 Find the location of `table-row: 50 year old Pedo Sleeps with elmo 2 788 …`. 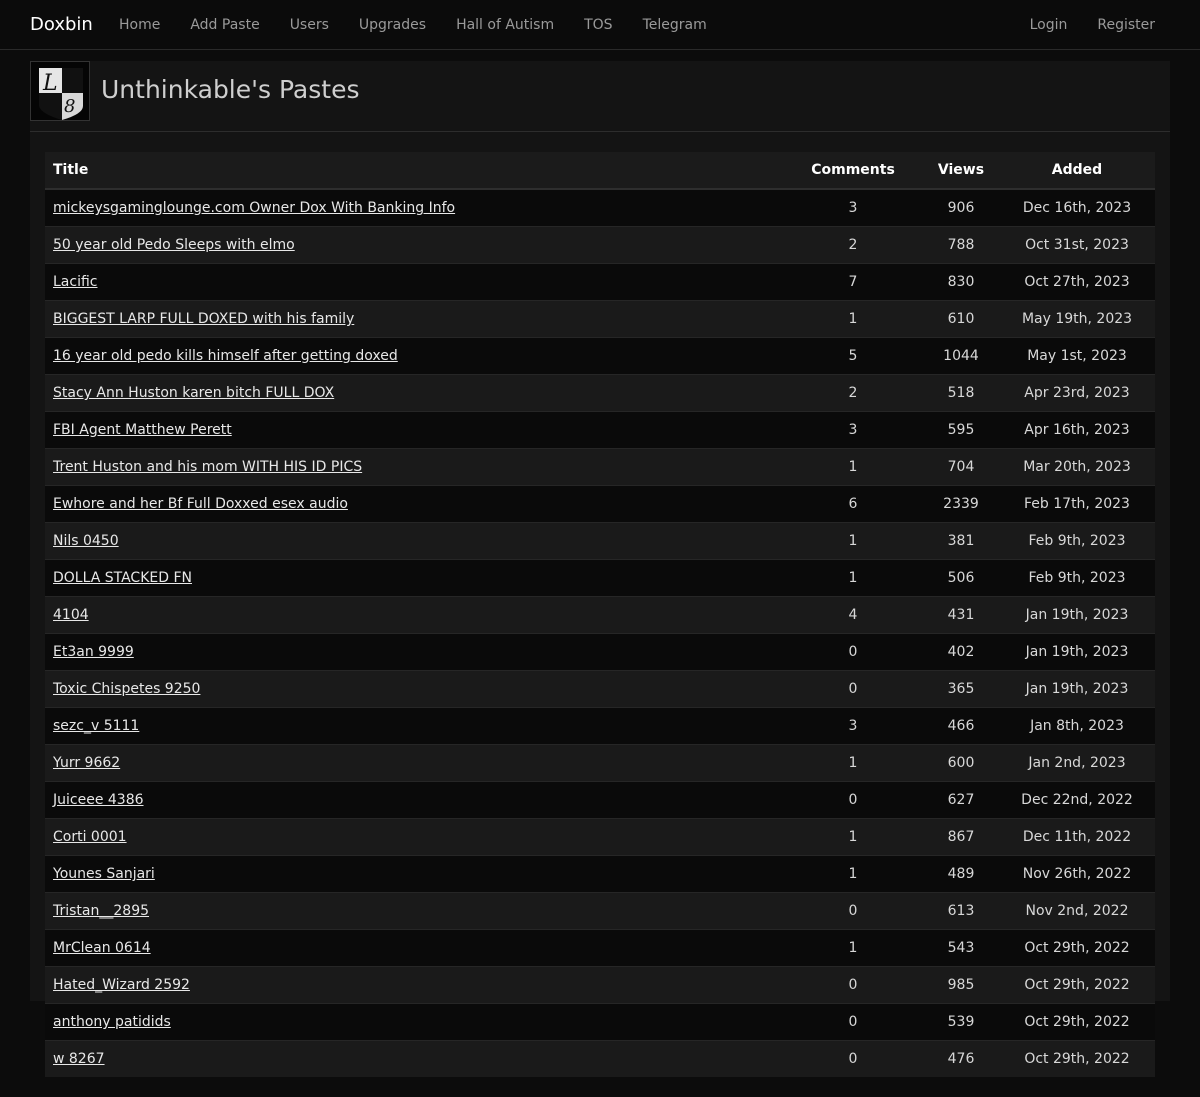

table-row: 50 year old Pedo Sleeps with elmo 2 788 … is located at coordinates (600, 245).